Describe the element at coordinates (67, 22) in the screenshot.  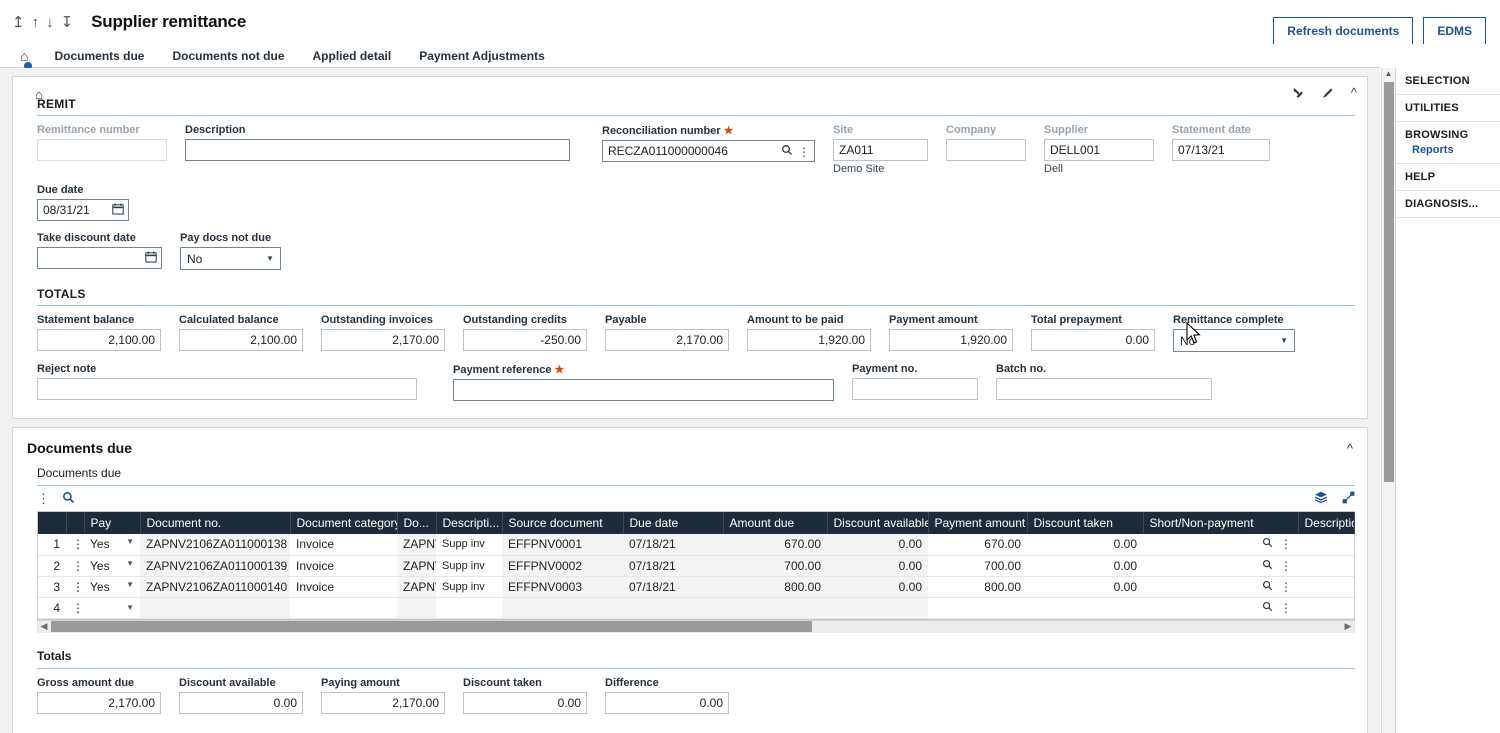
I see `last-record-arrow-icon: ↧` at that location.